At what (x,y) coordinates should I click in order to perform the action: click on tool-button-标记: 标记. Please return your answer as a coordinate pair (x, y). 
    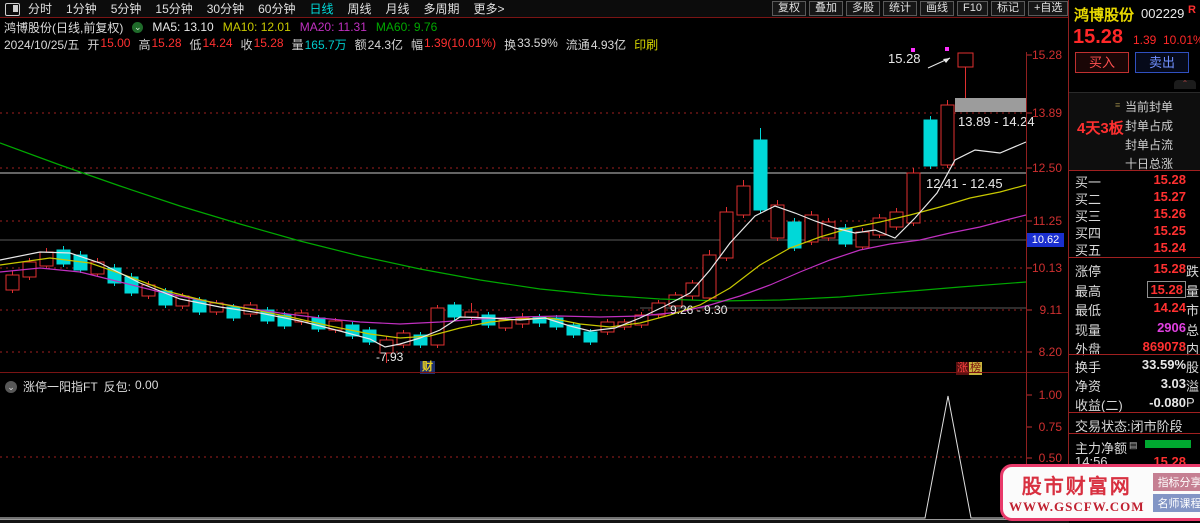
    Looking at the image, I should click on (1007, 8).